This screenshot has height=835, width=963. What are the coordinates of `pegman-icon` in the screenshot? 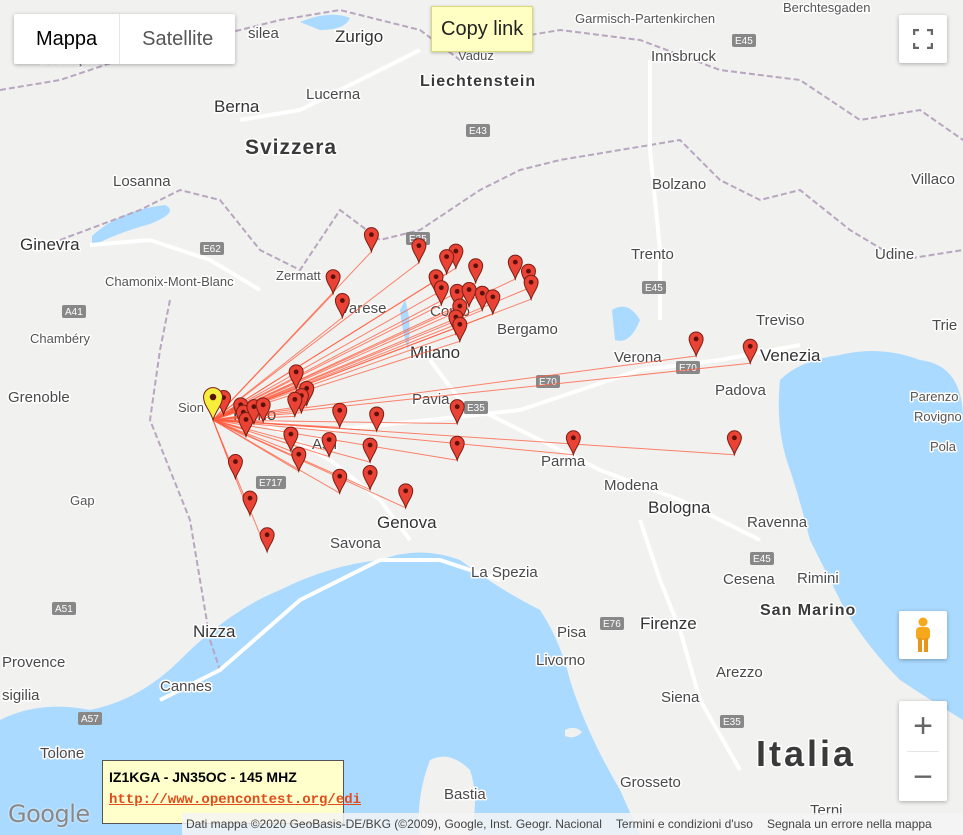 It's located at (923, 634).